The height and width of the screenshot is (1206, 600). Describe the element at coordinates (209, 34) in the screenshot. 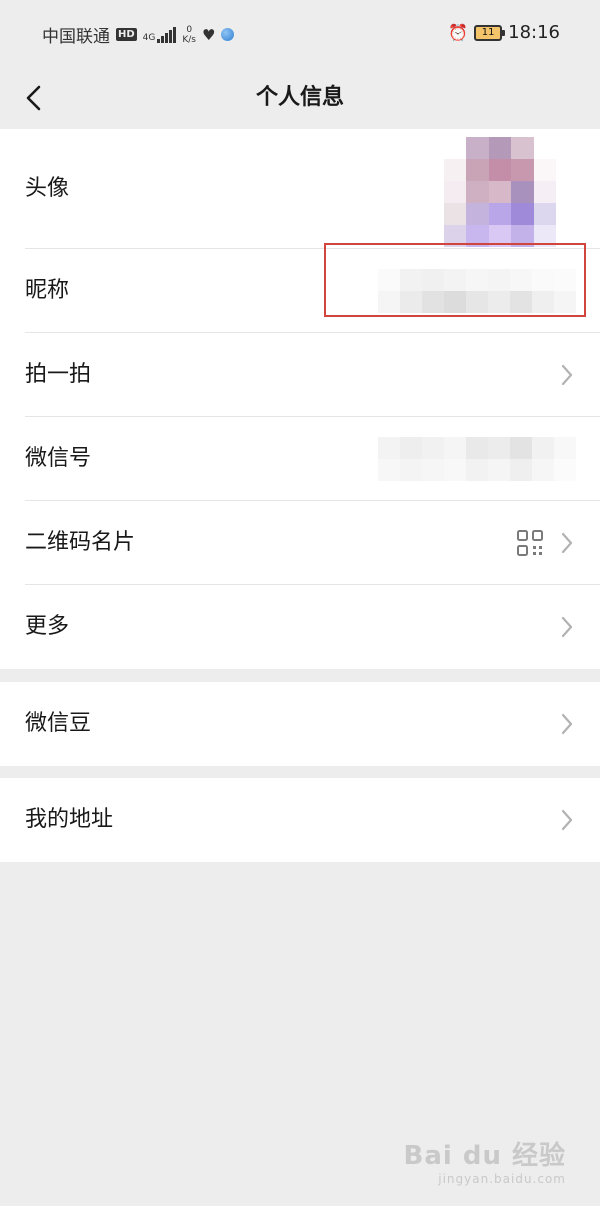

I see `heart-icon: ♥` at that location.